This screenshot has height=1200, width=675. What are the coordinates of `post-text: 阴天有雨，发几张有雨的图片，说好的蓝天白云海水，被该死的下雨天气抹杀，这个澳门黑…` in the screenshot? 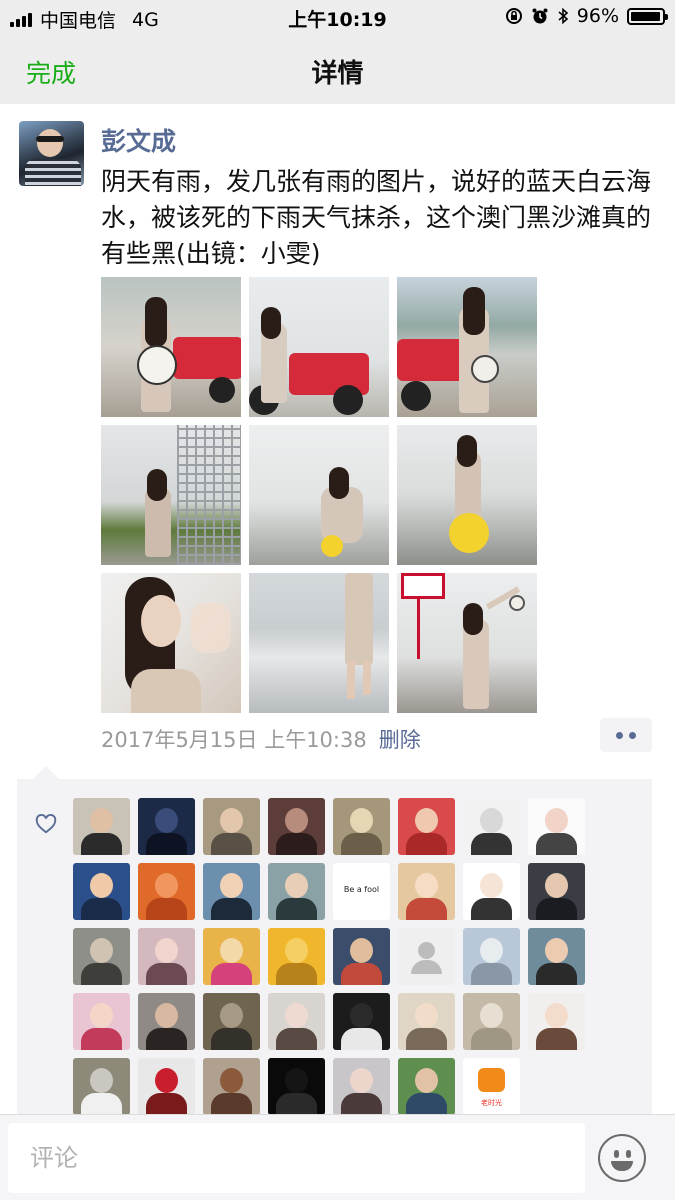 It's located at (376, 217).